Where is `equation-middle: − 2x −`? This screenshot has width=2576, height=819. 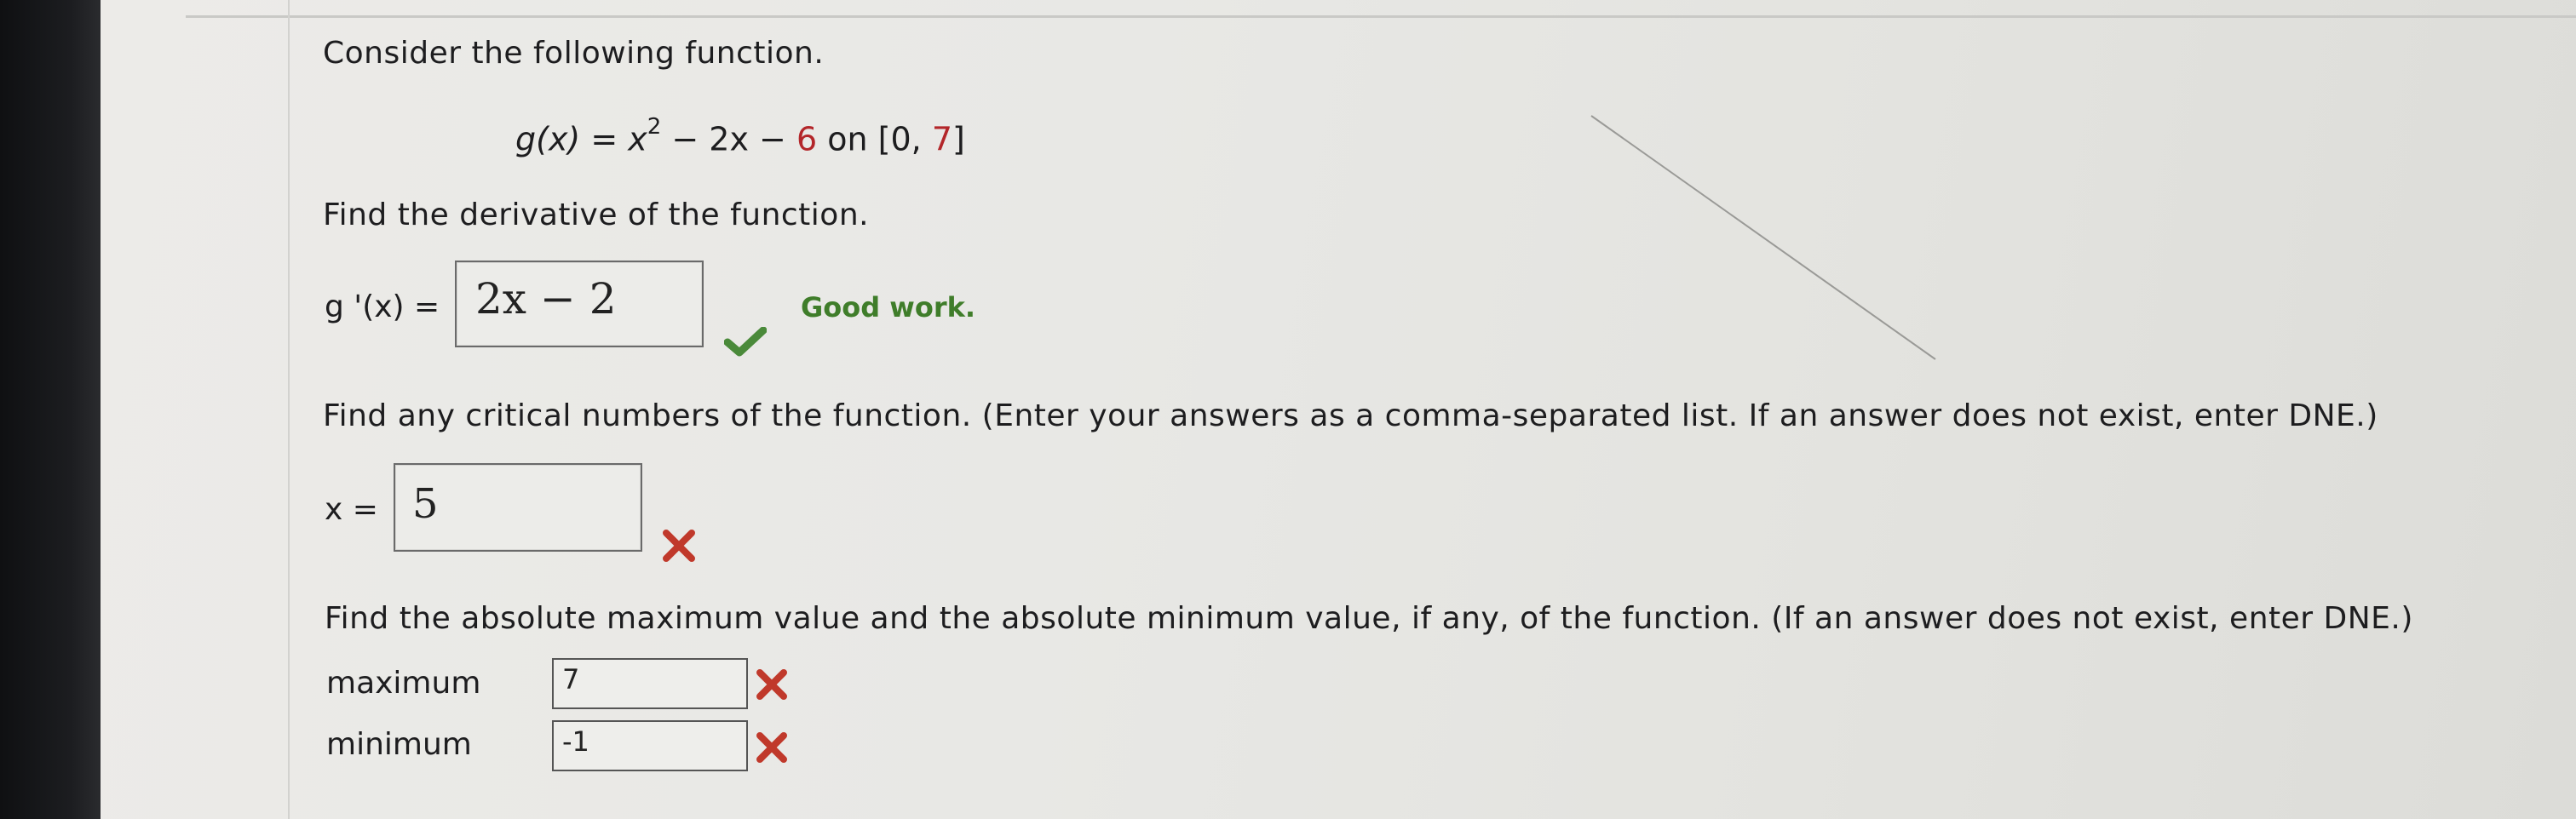 equation-middle: − 2x − is located at coordinates (729, 139).